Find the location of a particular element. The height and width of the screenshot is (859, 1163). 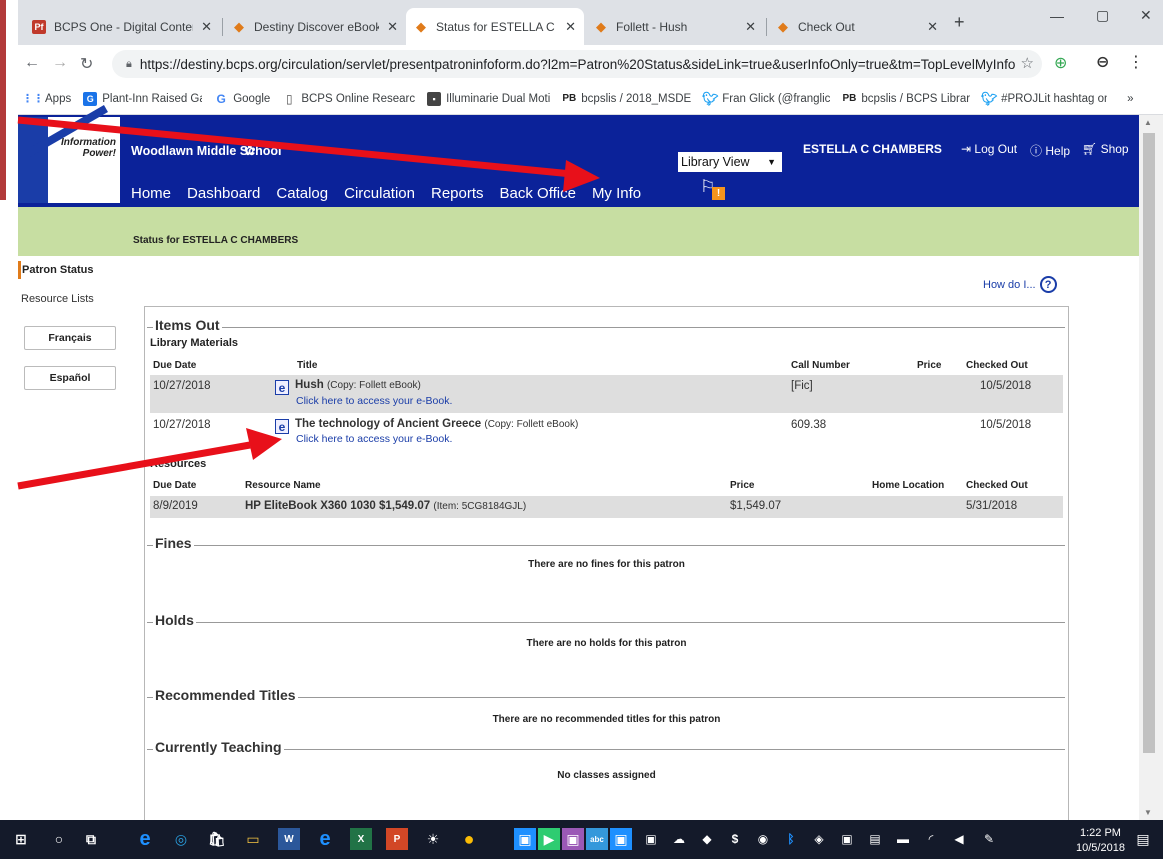

clock-time: 1:22 PM is located at coordinates (1100, 833).